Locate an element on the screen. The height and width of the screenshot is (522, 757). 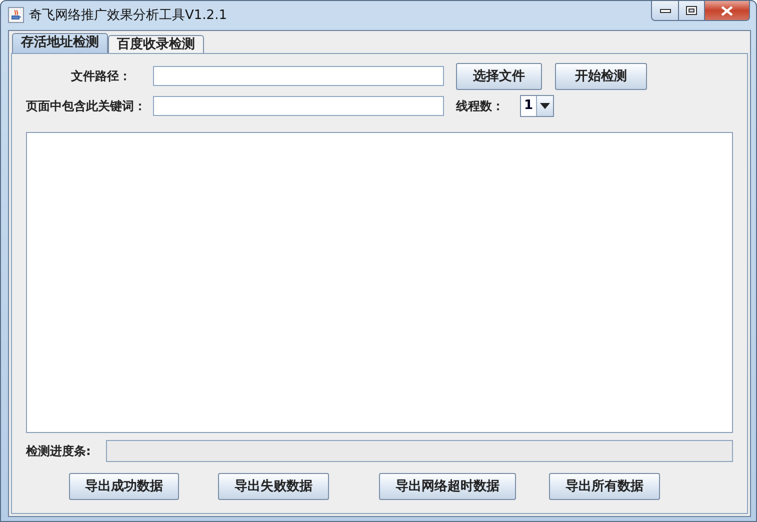
field-label: 文件路径： is located at coordinates (101, 76).